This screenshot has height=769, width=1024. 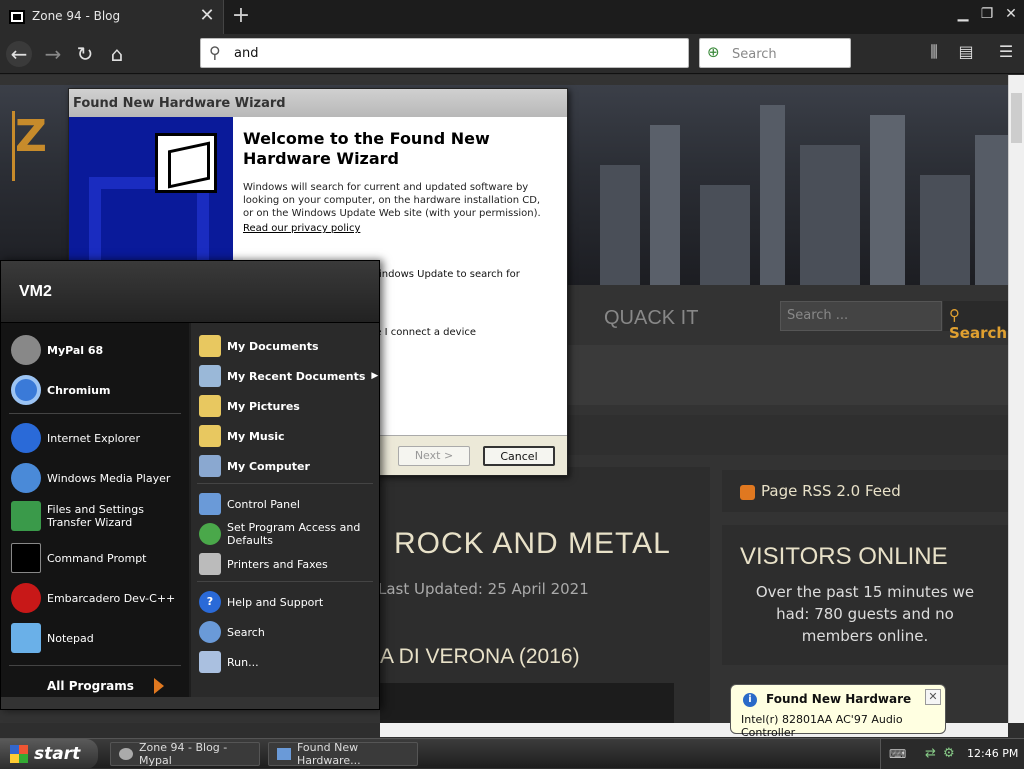 I want to click on nav-quack-it: QUACK IT, so click(x=651, y=318).